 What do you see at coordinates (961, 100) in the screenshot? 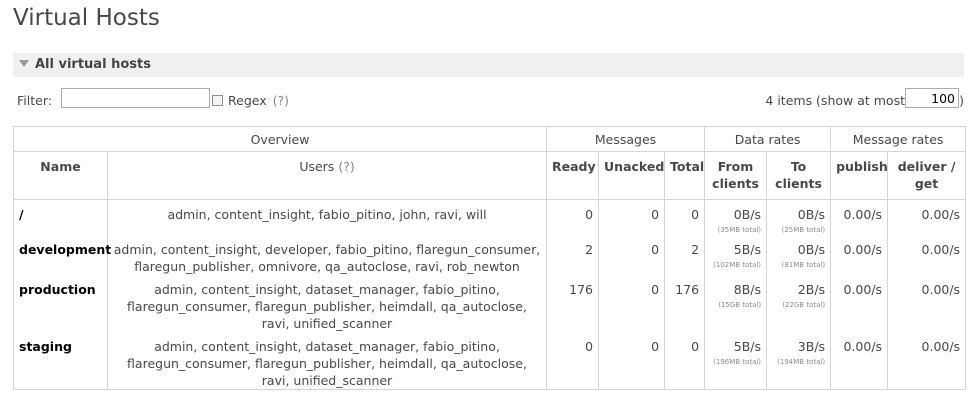
I see `items-close-paren: )` at bounding box center [961, 100].